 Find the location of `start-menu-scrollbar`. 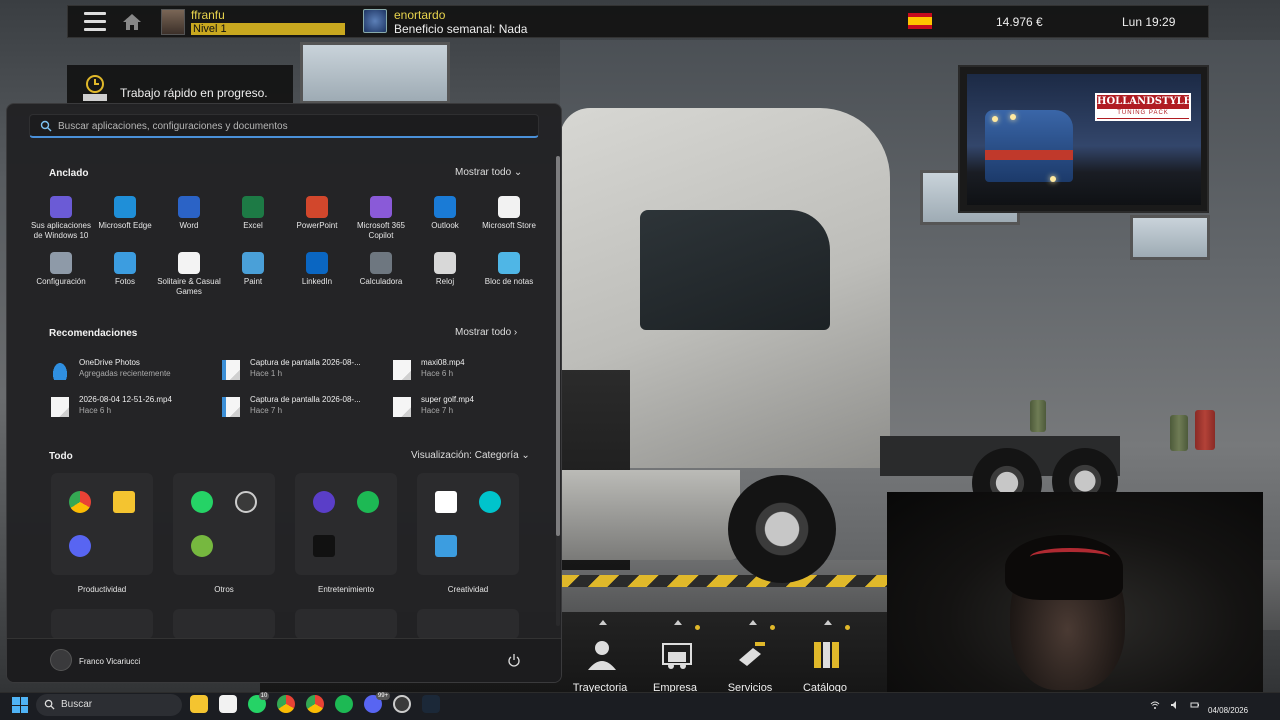

start-menu-scrollbar is located at coordinates (558, 391).